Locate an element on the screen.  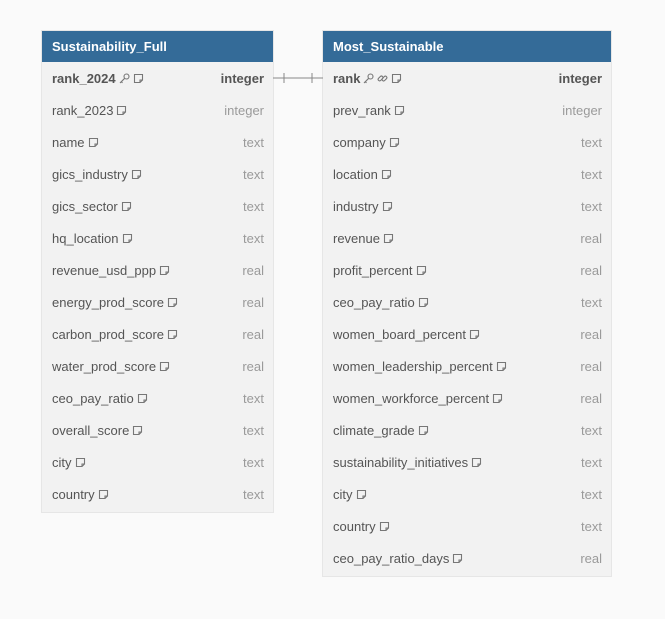
column-name-group: revenue is located at coordinates (363, 238).